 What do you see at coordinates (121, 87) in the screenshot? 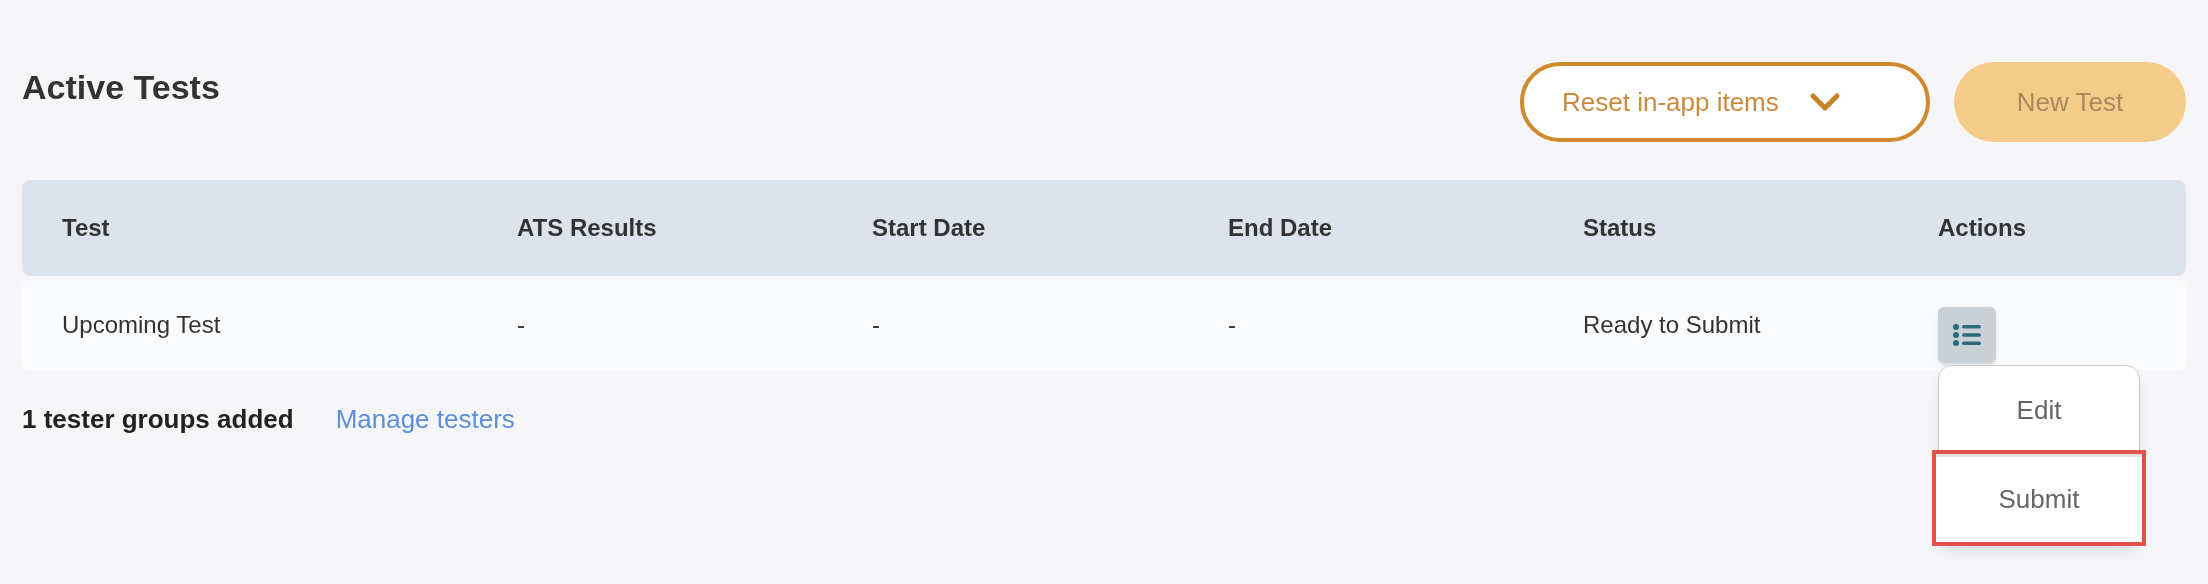
I see `page-title: Active Tests` at bounding box center [121, 87].